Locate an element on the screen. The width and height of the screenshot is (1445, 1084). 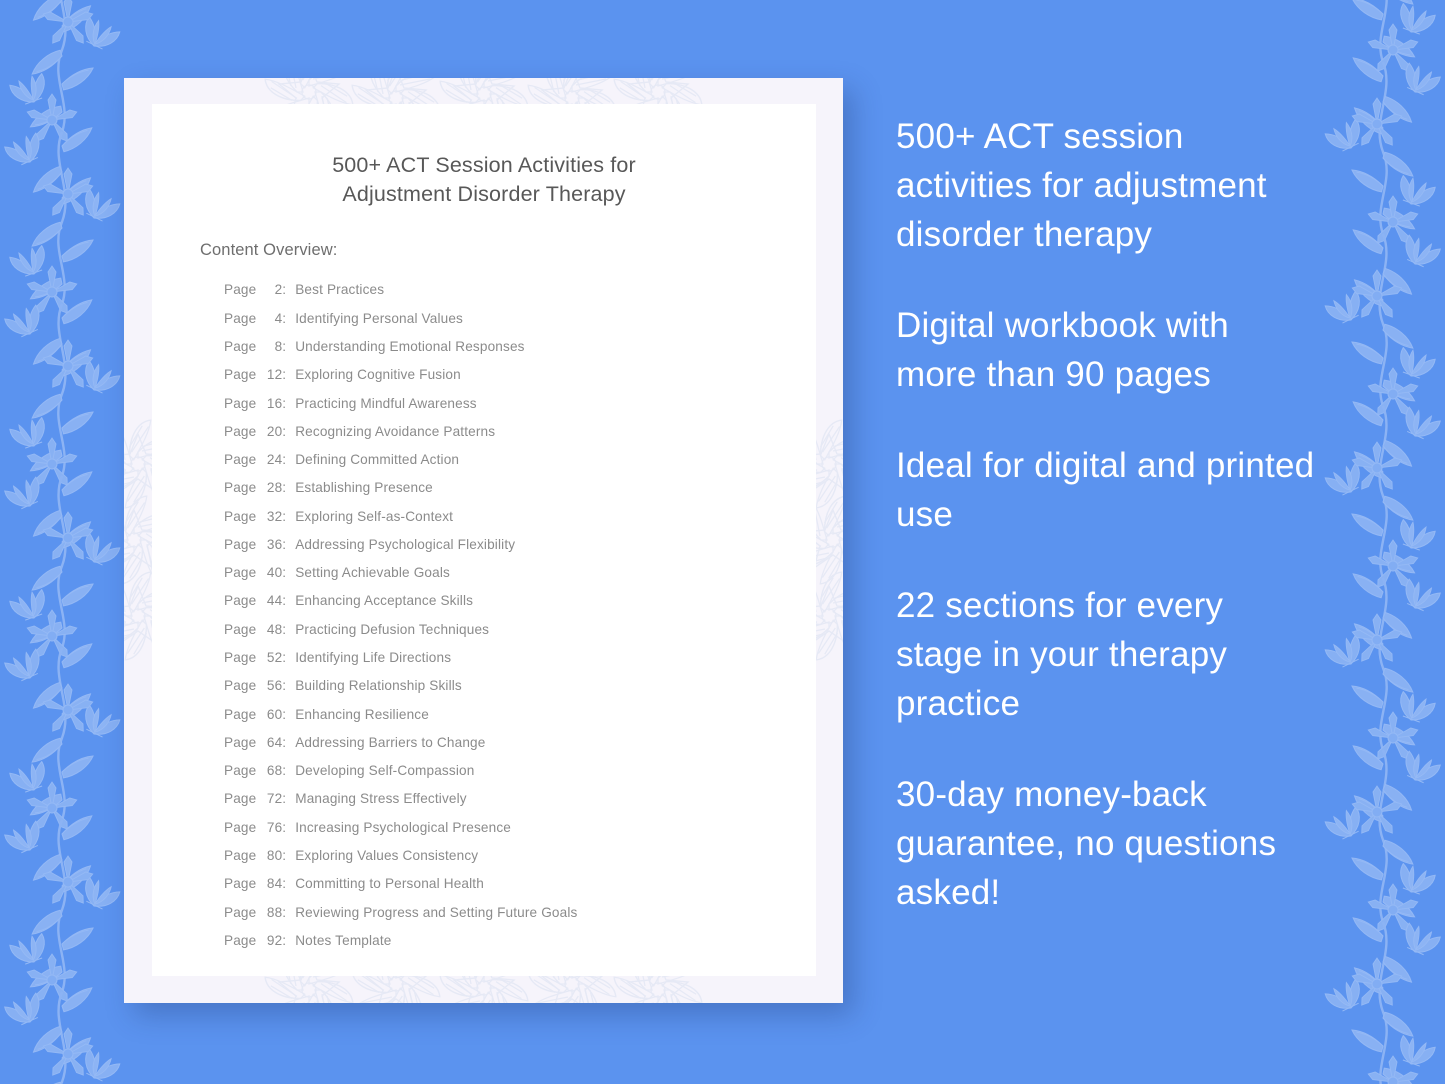
toc-page-number: 4 is located at coordinates (278, 318).